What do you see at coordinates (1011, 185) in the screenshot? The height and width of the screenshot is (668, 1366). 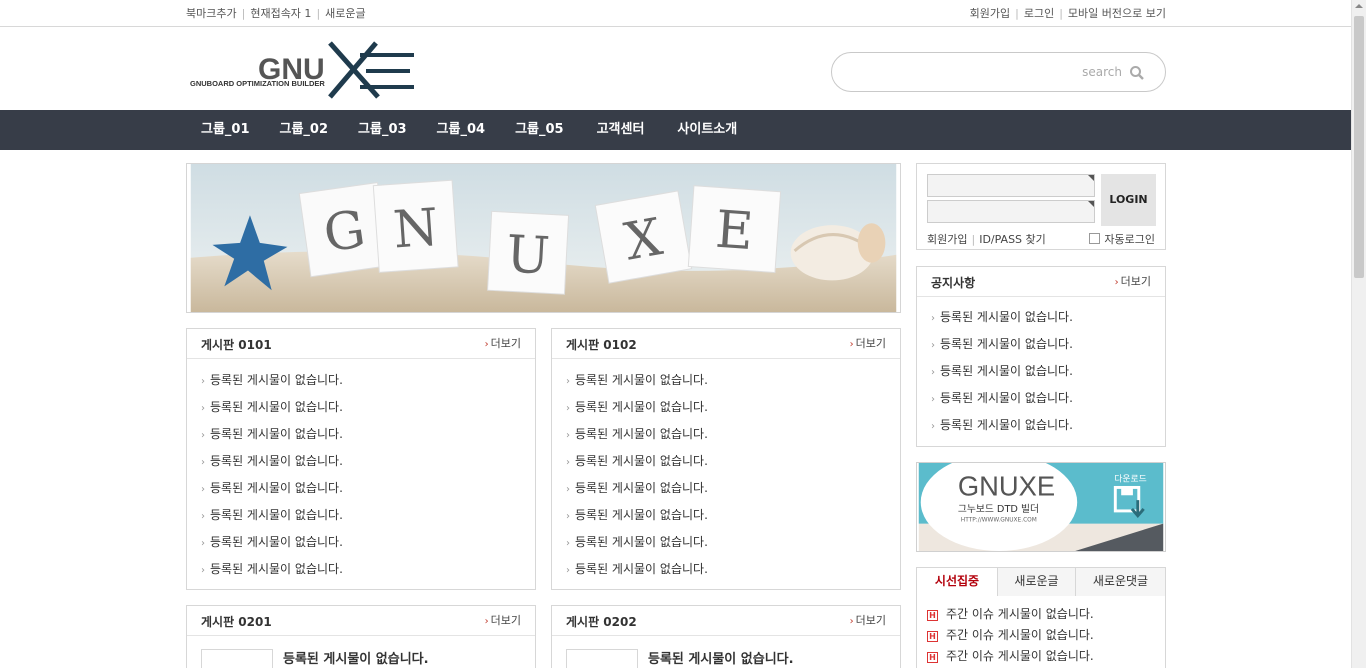 I see `username-field` at bounding box center [1011, 185].